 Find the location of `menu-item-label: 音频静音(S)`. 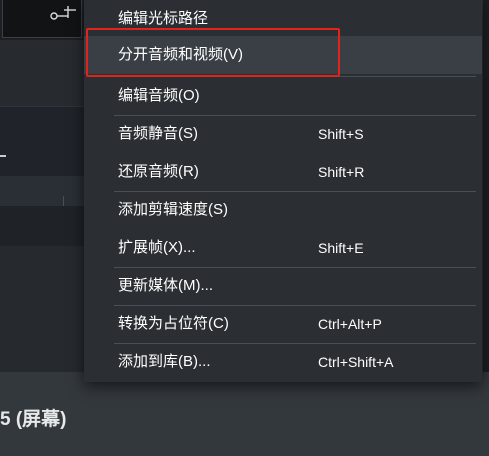

menu-item-label: 音频静音(S) is located at coordinates (158, 133).